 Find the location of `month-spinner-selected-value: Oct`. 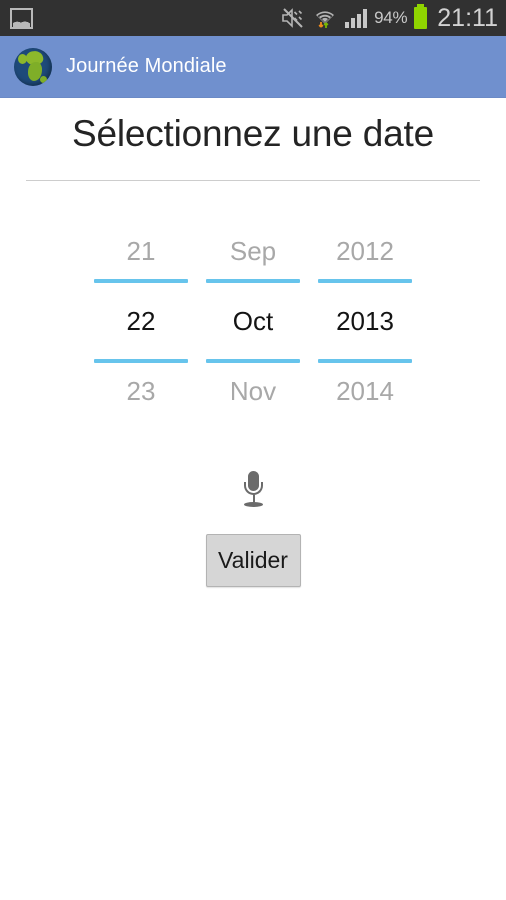

month-spinner-selected-value: Oct is located at coordinates (253, 321).